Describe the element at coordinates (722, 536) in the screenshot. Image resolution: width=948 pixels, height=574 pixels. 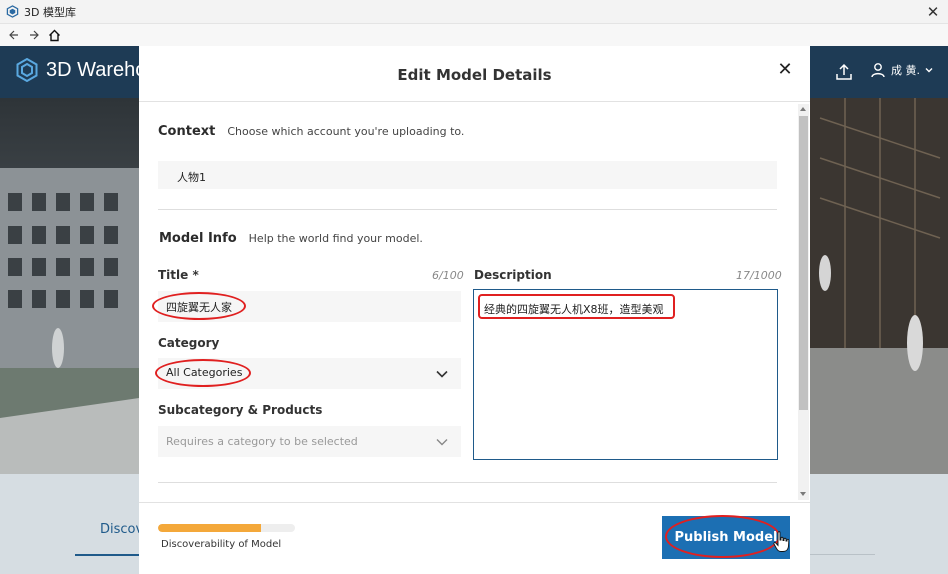
I see `annotation-oval-publish` at that location.